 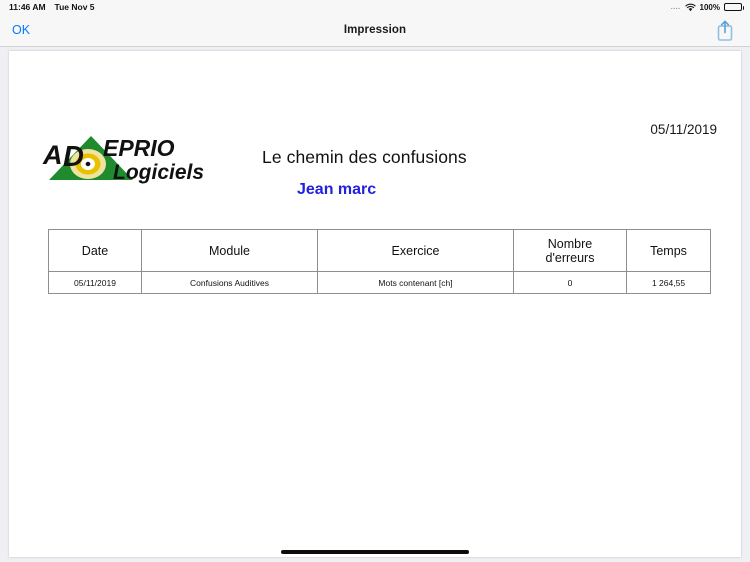 I want to click on document-user-name: Jean marc, so click(x=337, y=189).